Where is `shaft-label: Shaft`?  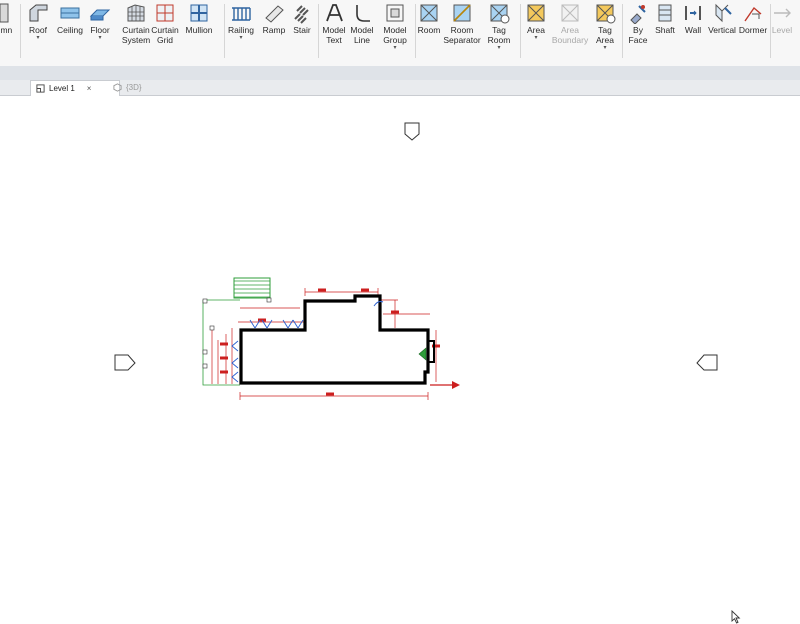
shaft-label: Shaft is located at coordinates (665, 30).